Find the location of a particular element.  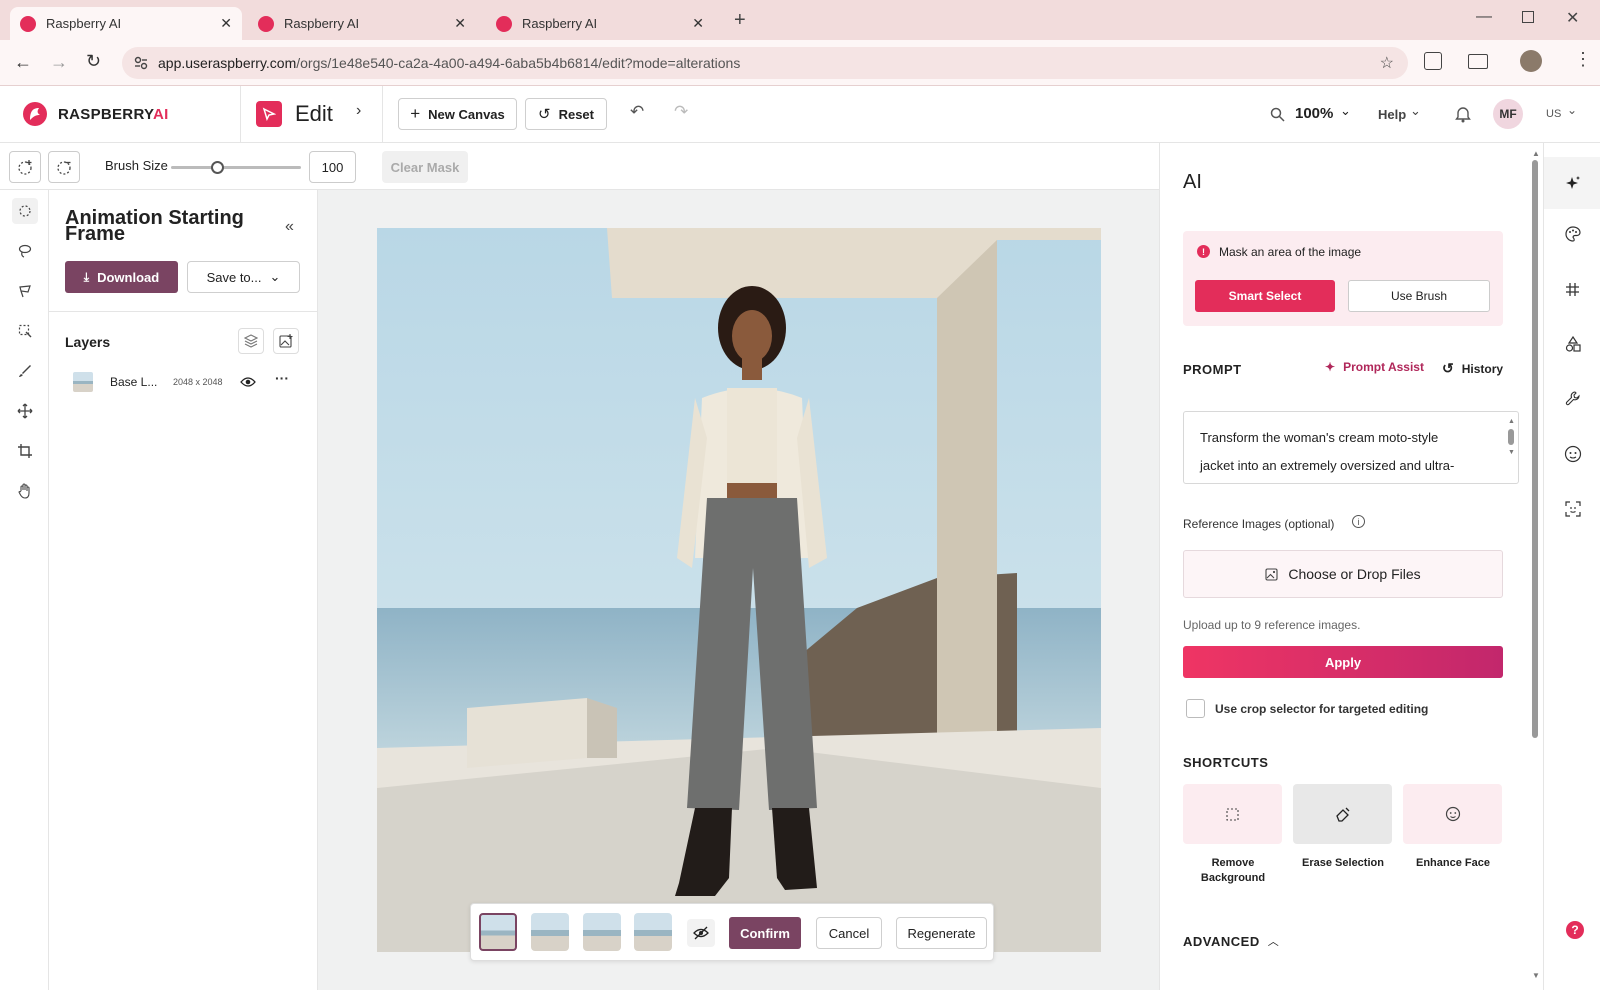

maximize-window-icon is located at coordinates (1528, 17).